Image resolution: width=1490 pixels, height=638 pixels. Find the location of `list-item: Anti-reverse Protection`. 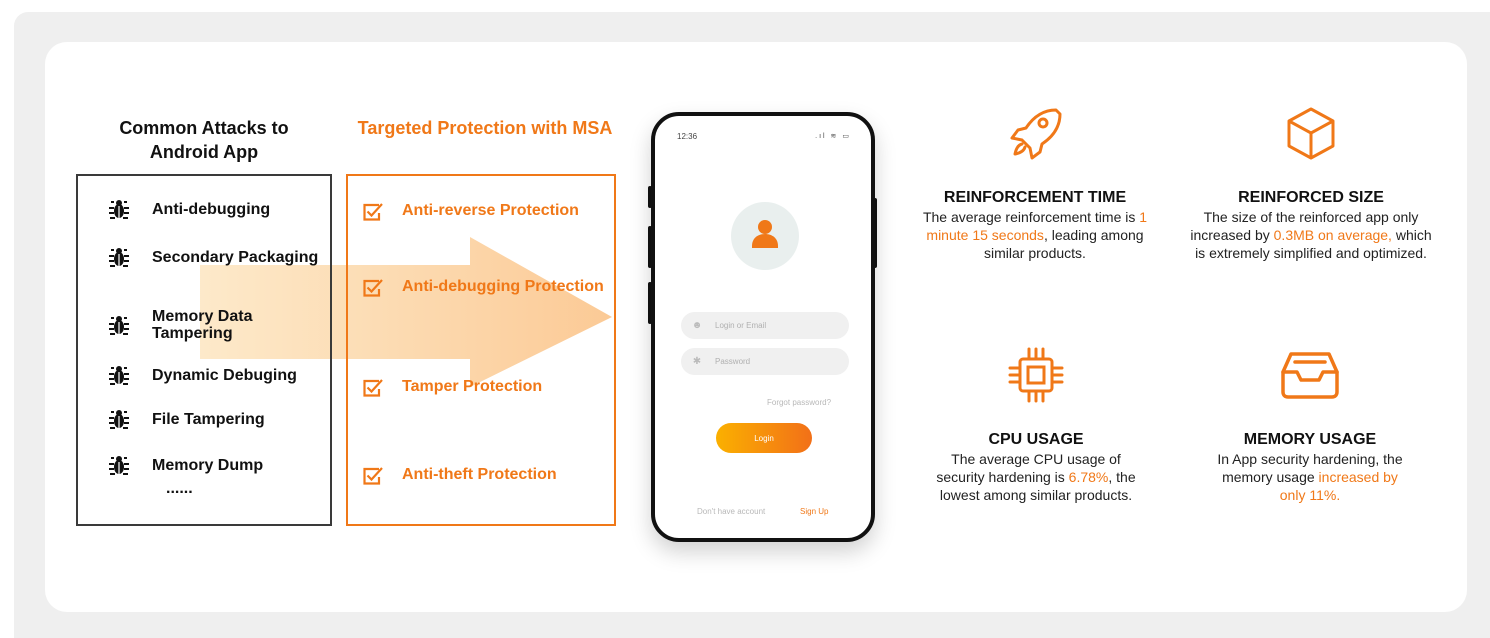

list-item: Anti-reverse Protection is located at coordinates (487, 212).